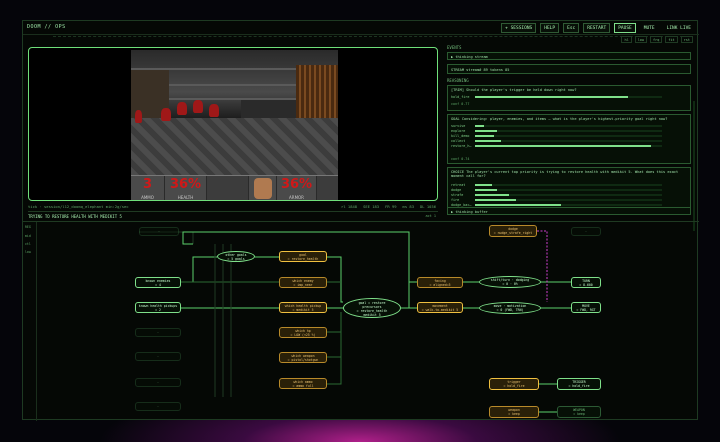  I want to click on graph-node-facing: facing = aligned=5, so click(440, 282).